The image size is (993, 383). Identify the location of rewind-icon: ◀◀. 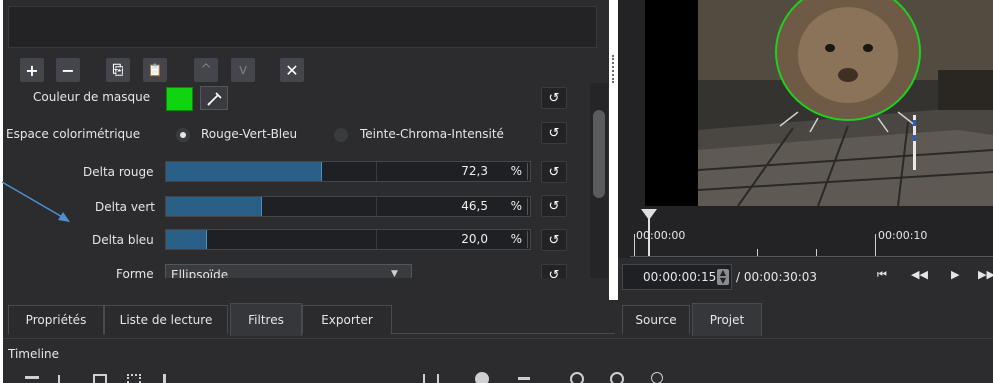
(919, 274).